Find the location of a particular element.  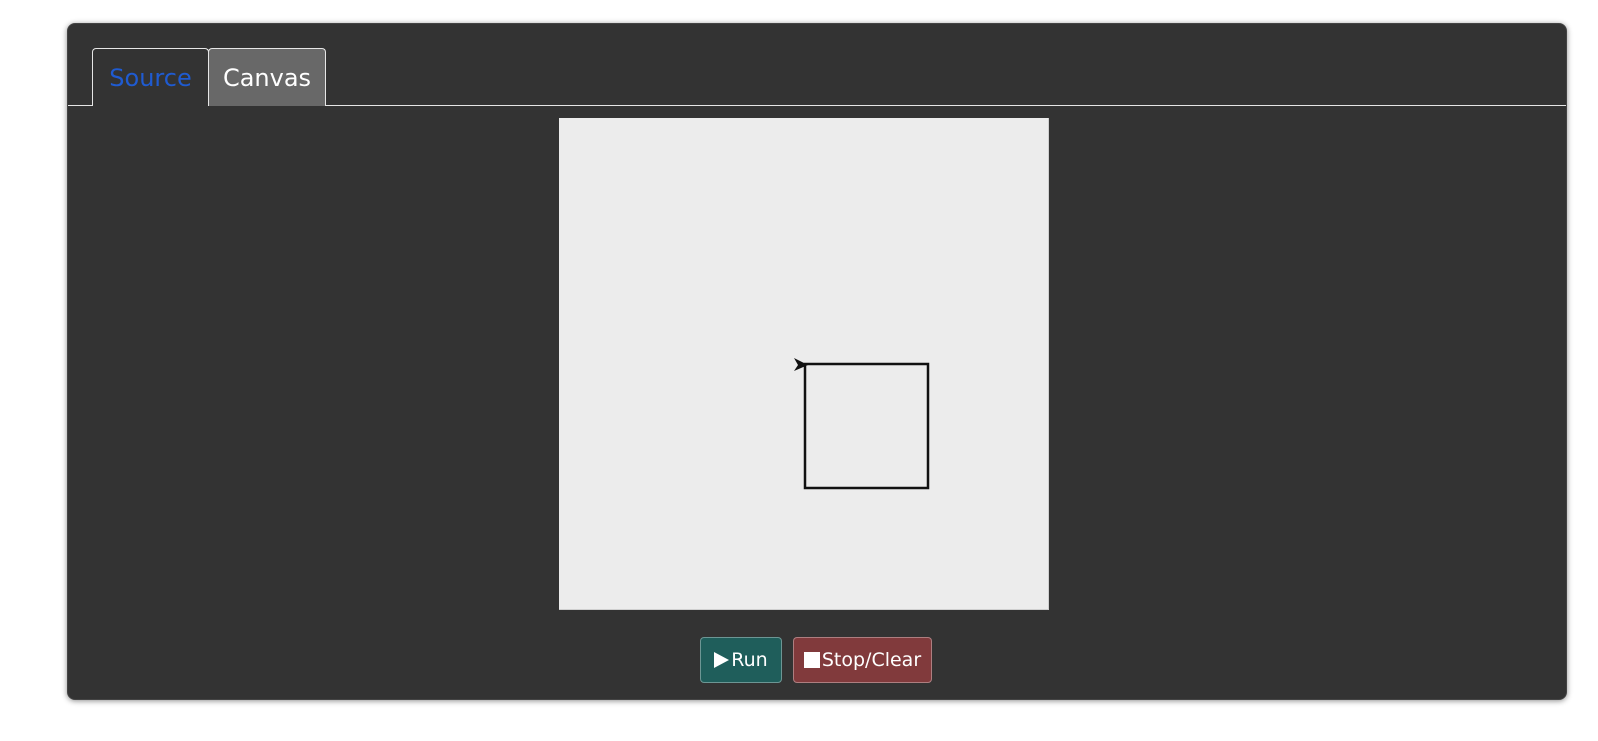

tab-bar: Source Canvas is located at coordinates (817, 65).